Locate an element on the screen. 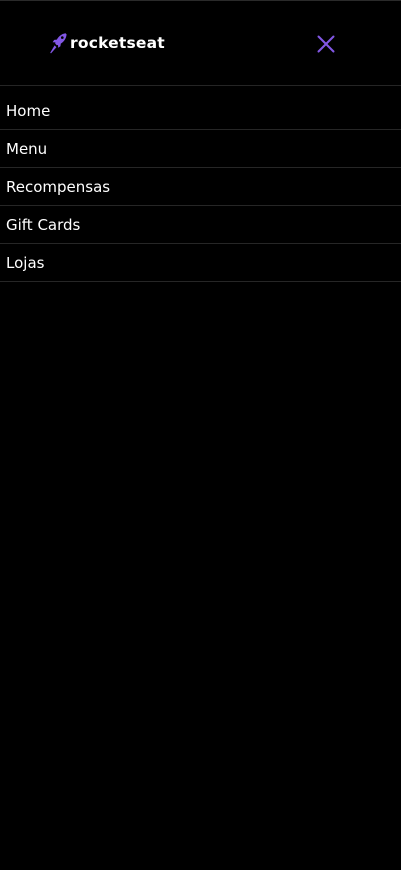 The width and height of the screenshot is (401, 870). rocket-icon is located at coordinates (58, 43).